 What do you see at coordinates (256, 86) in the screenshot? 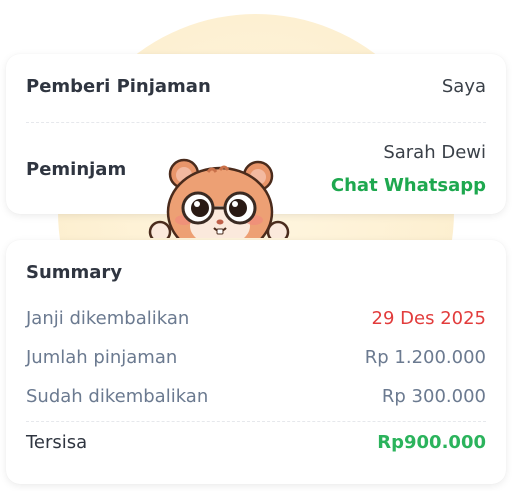
I see `lender-row: Pemberi Pinjaman Saya` at bounding box center [256, 86].